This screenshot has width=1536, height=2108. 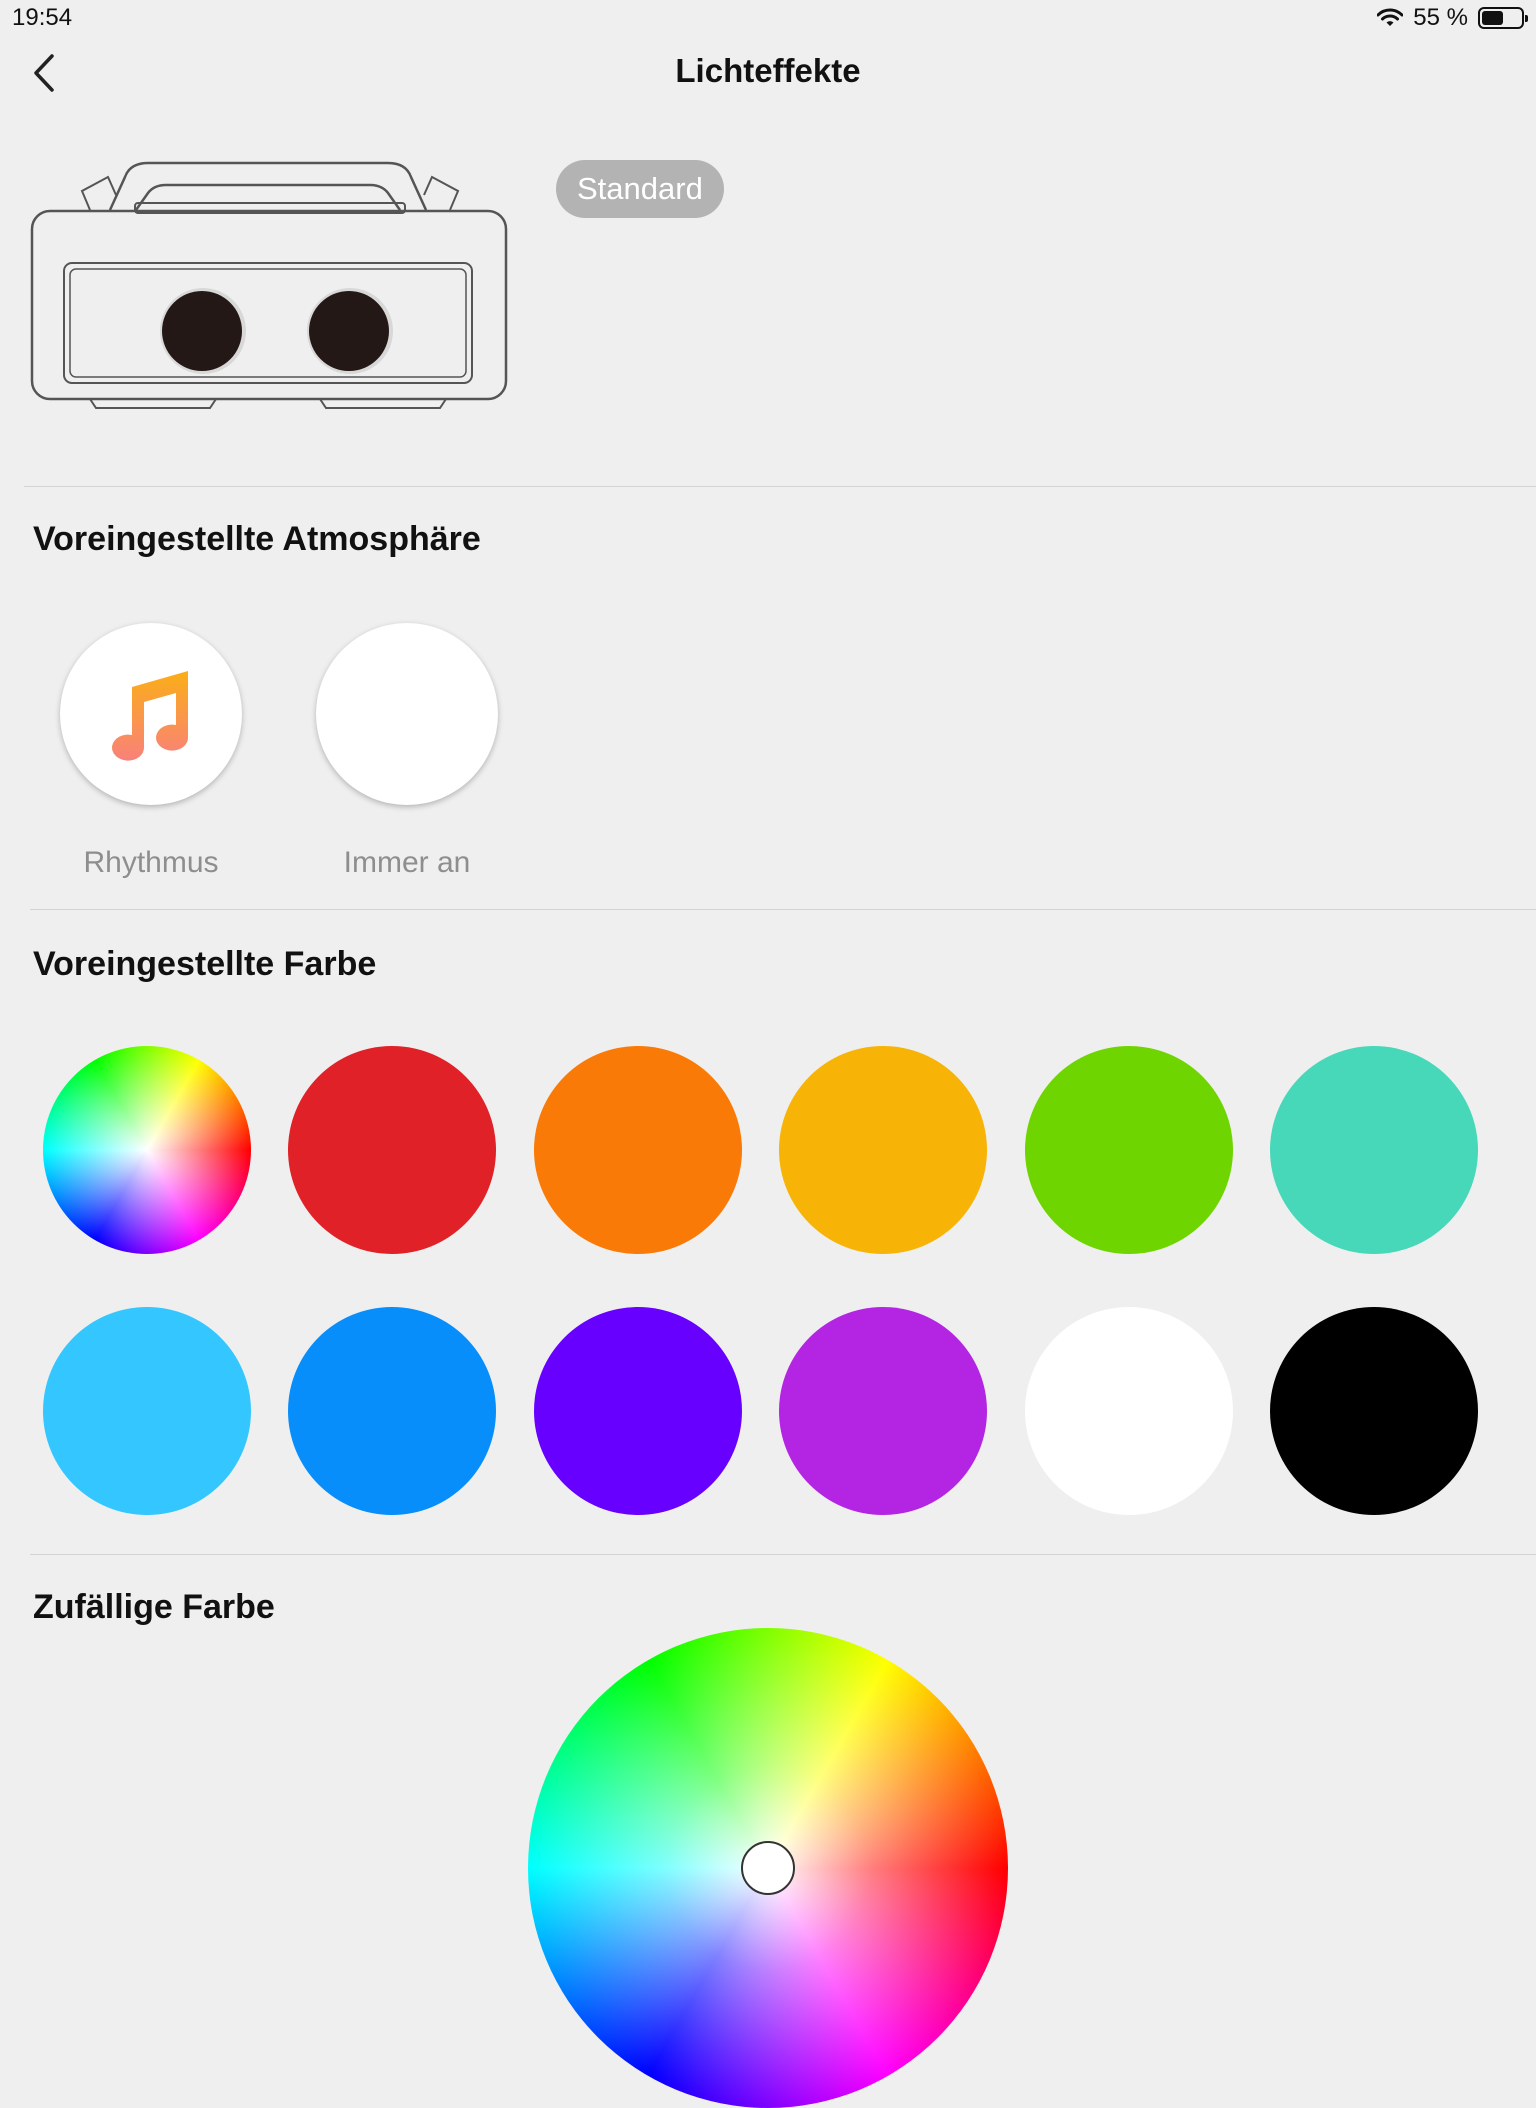 I want to click on battery-level, so click(x=1492, y=18).